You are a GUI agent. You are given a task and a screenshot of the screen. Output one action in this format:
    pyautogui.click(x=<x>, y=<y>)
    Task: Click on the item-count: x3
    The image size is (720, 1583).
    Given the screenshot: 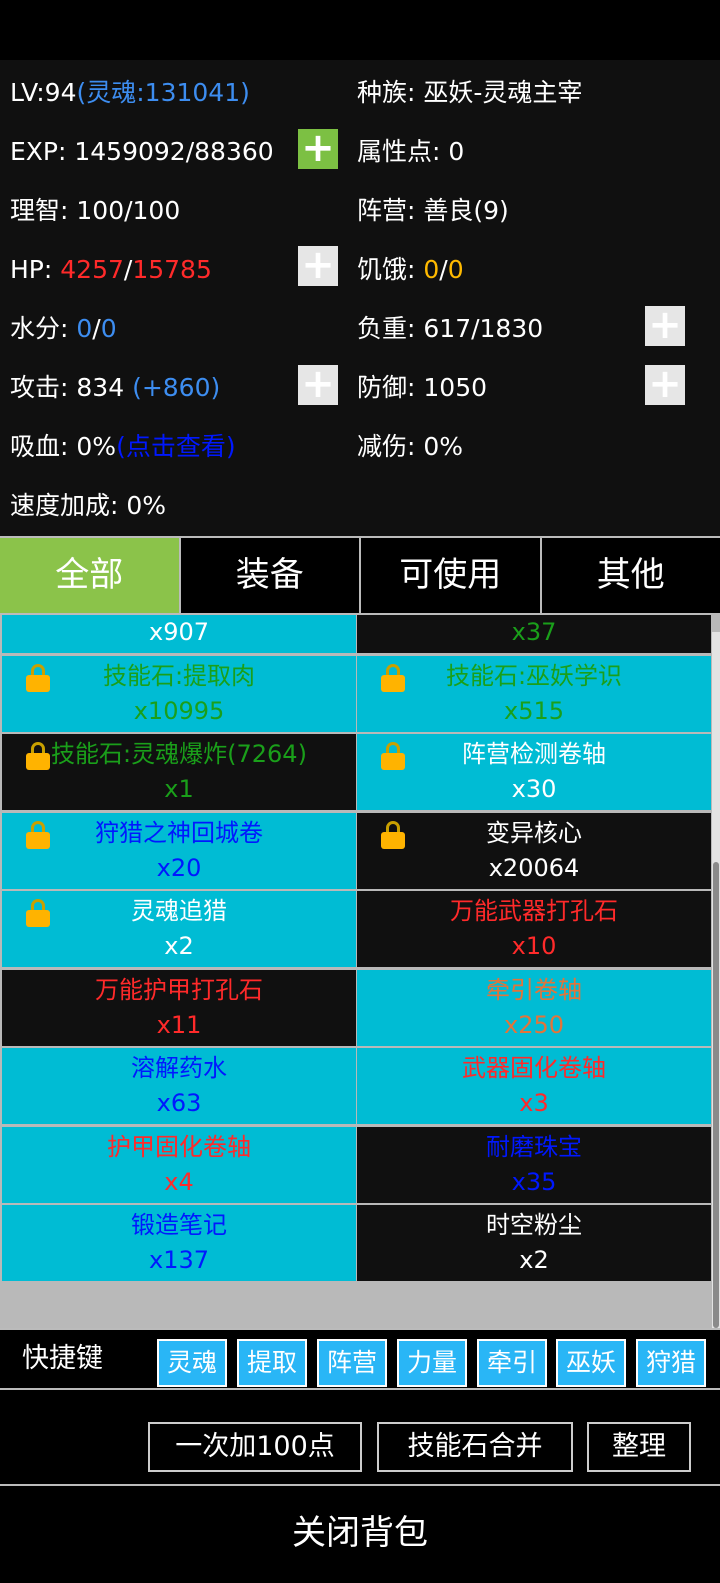 What is the action you would take?
    pyautogui.click(x=534, y=1103)
    